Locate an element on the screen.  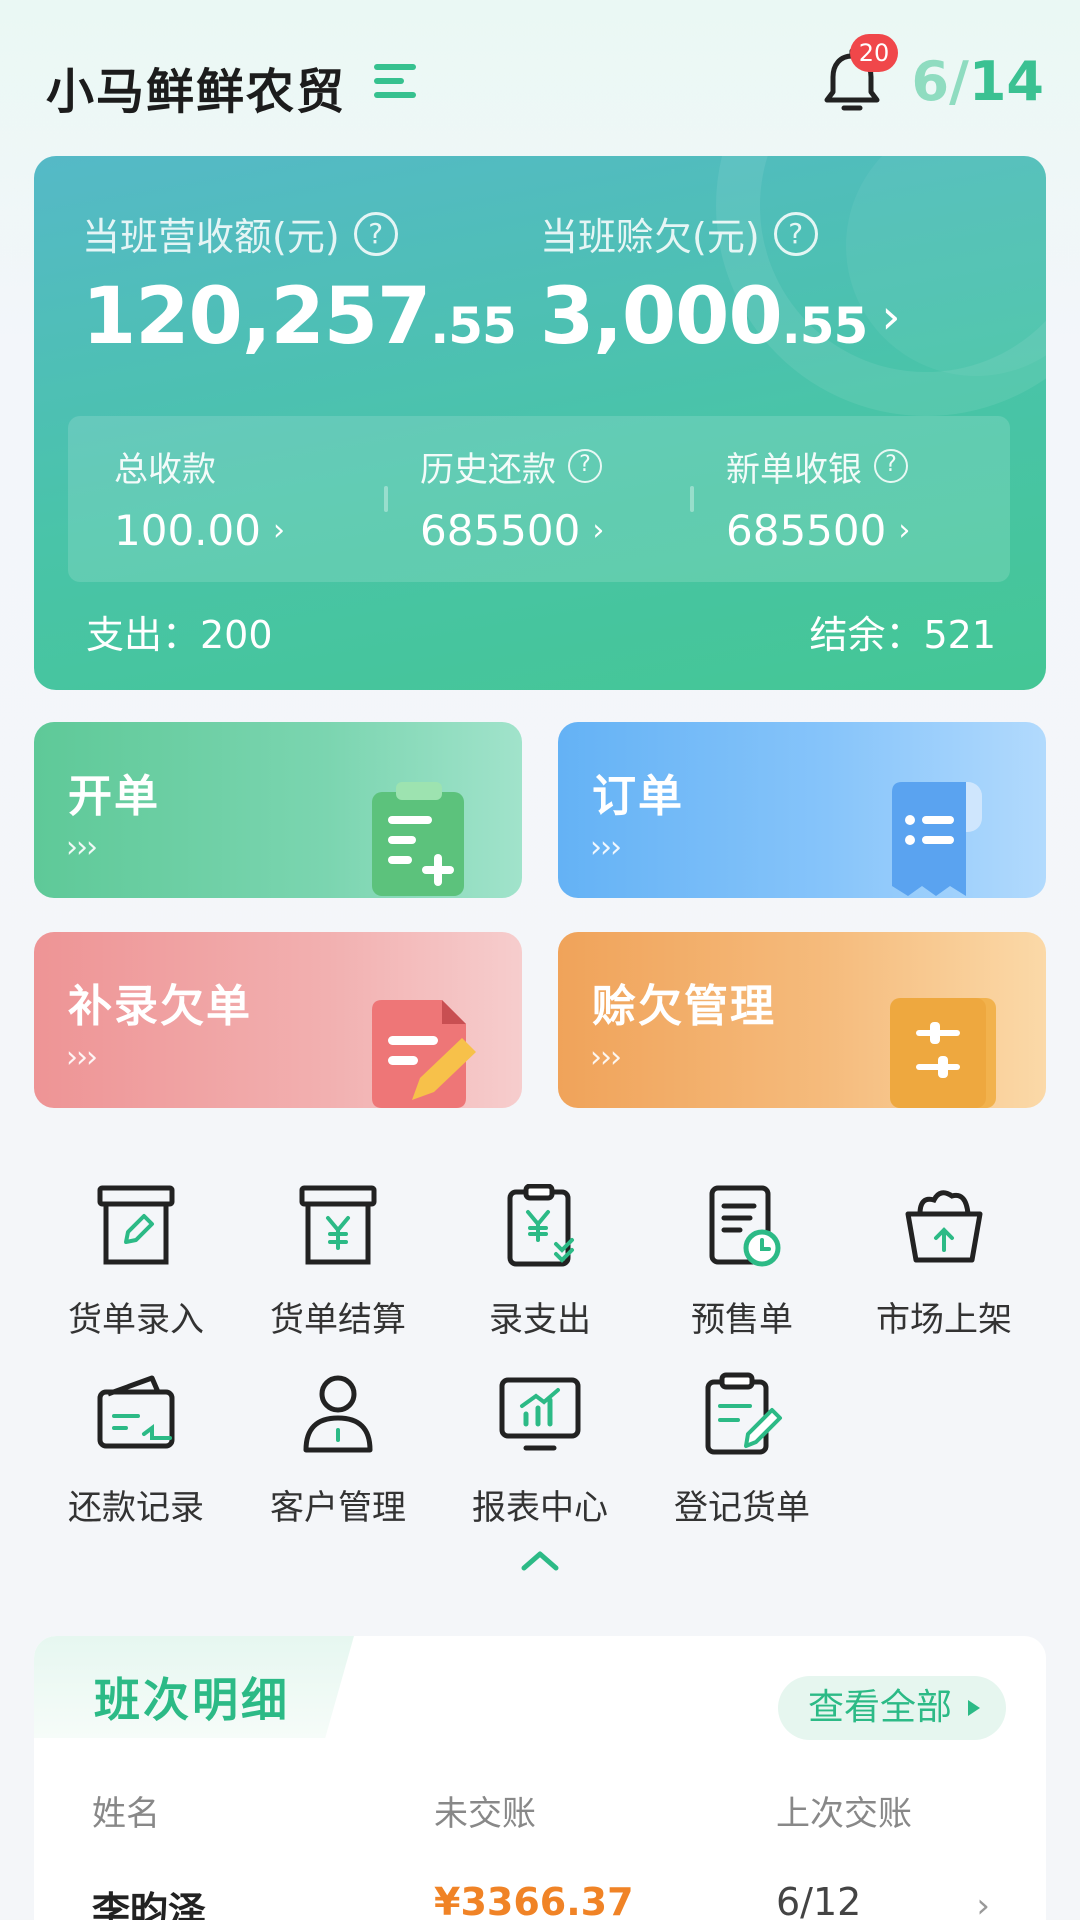
collection-breakdown: 总收款 100.00 › 历史还款? 685500 › 新单收银? 685500 › is located at coordinates (539, 499).